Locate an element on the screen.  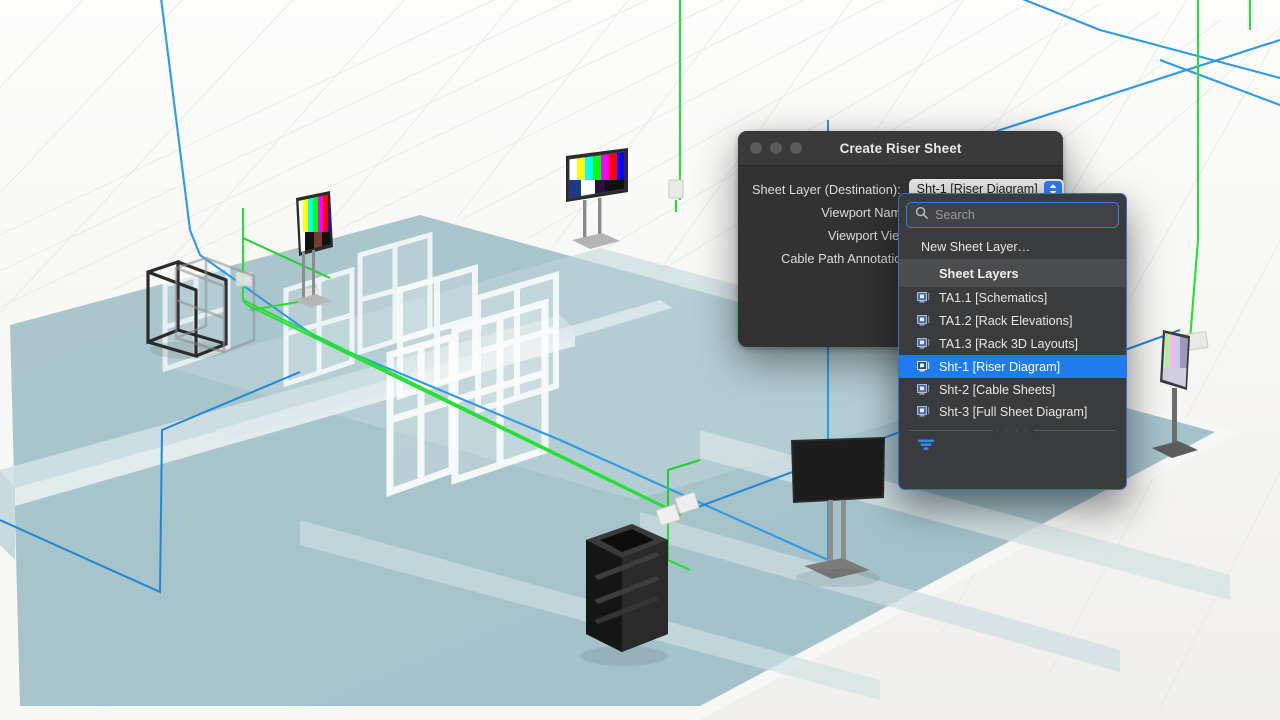
zoom-button is located at coordinates (796, 148).